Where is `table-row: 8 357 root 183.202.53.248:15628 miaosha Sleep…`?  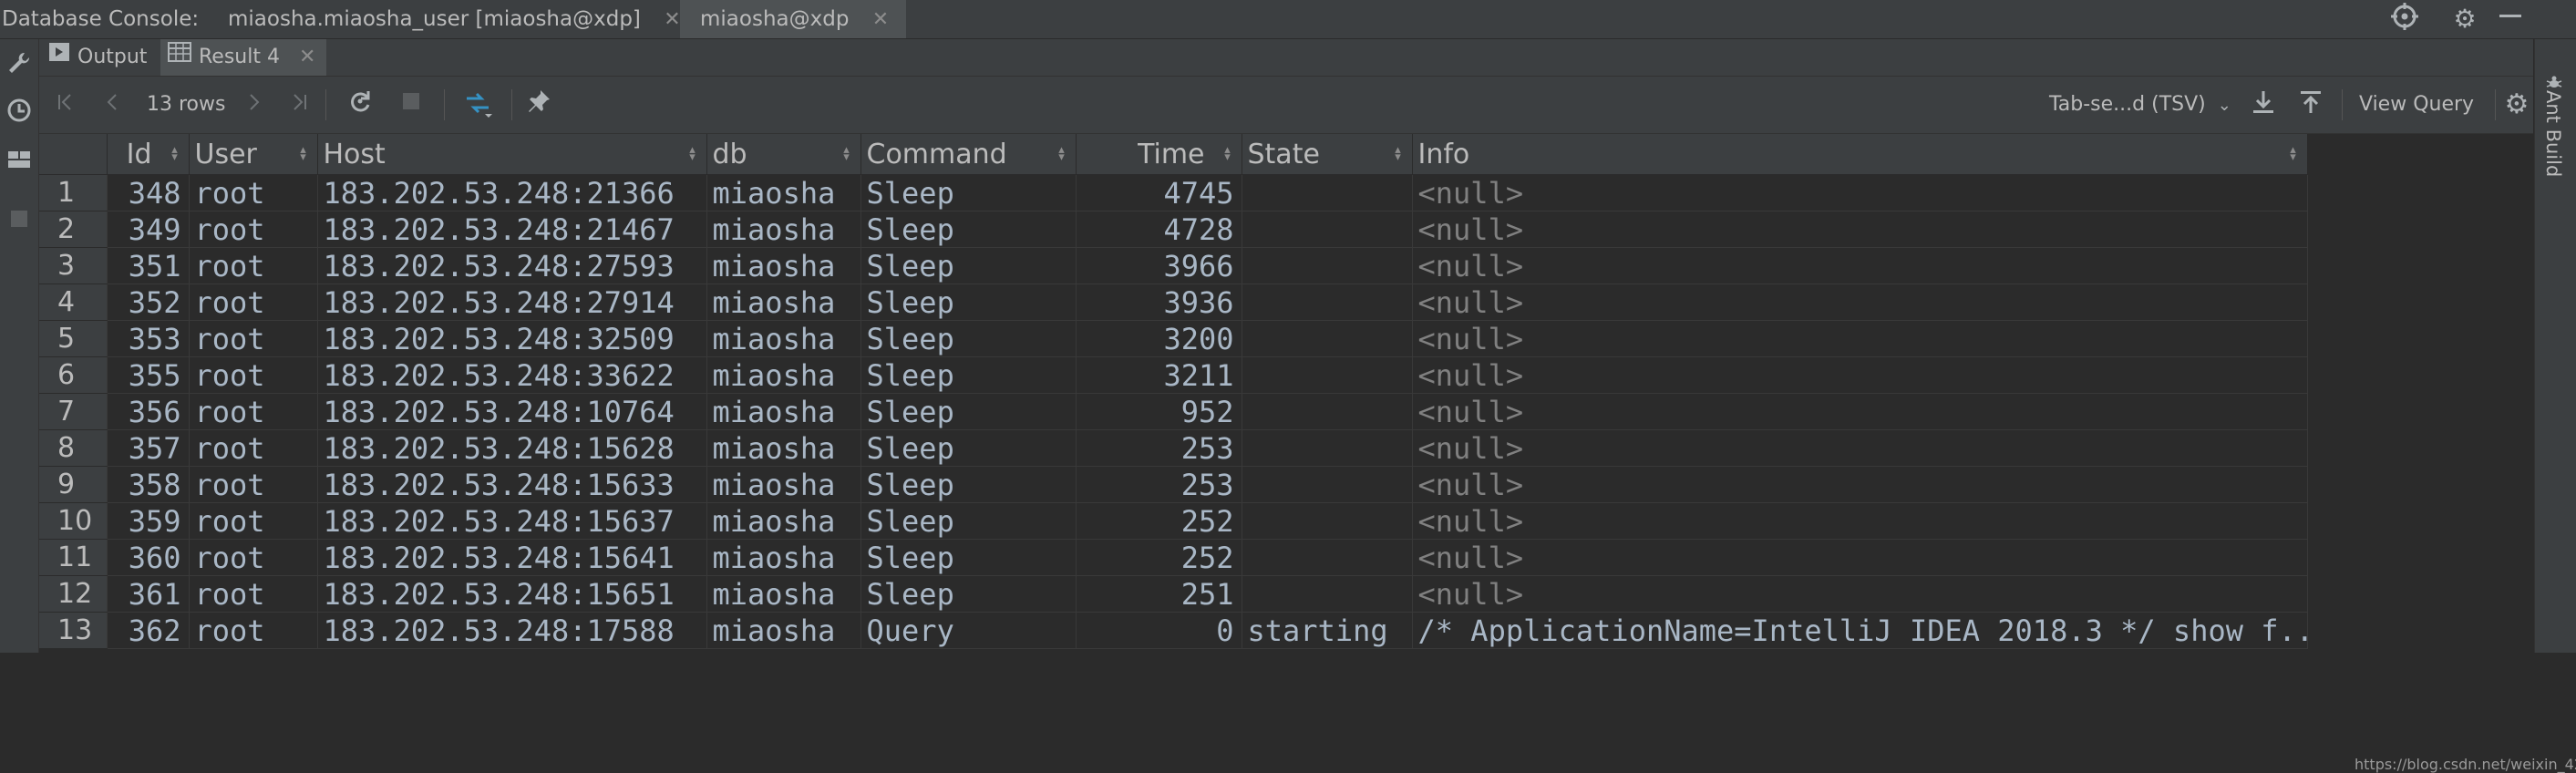
table-row: 8 357 root 183.202.53.248:15628 miaosha Sleep… is located at coordinates (1173, 448).